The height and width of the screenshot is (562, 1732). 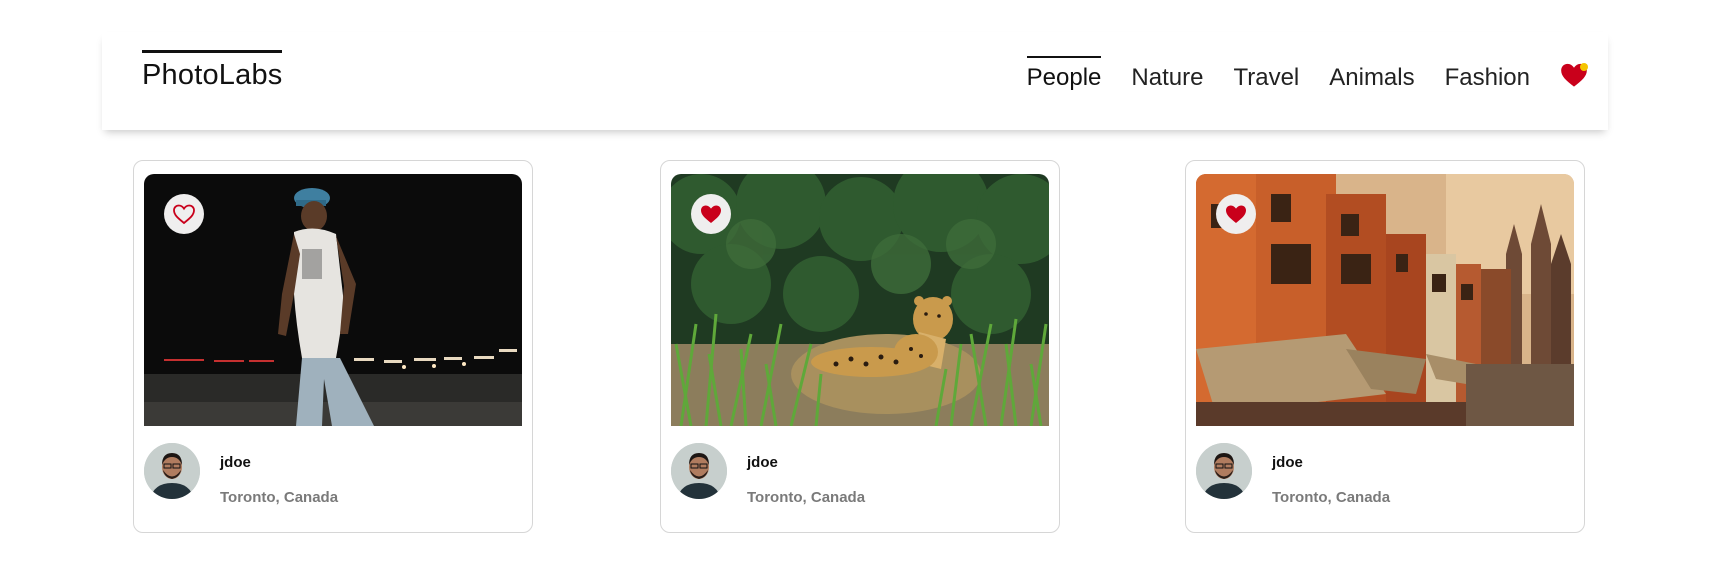 I want to click on heart-outline-icon, so click(x=184, y=214).